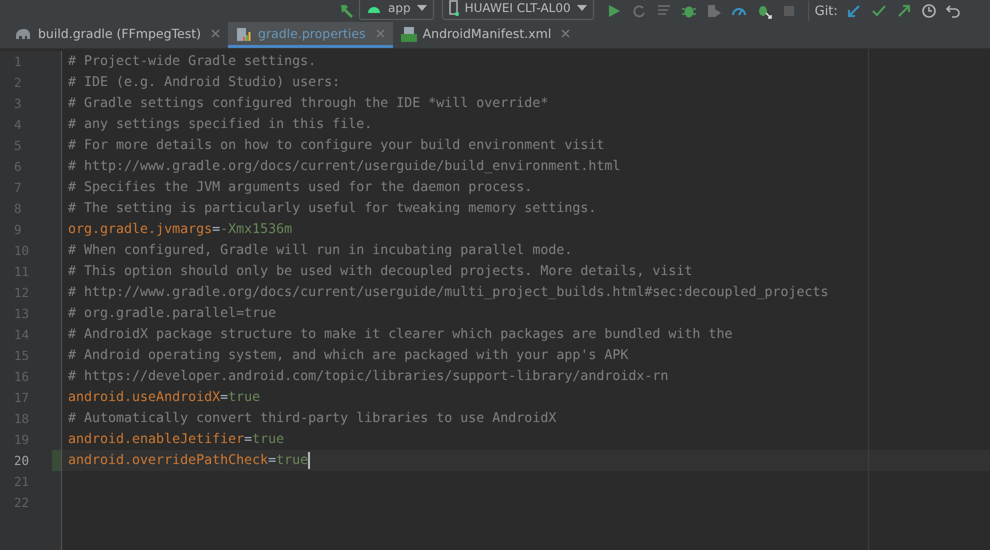 This screenshot has width=990, height=550. Describe the element at coordinates (117, 35) in the screenshot. I see `editor-tab: build.gradle (FFmpegTest)` at that location.